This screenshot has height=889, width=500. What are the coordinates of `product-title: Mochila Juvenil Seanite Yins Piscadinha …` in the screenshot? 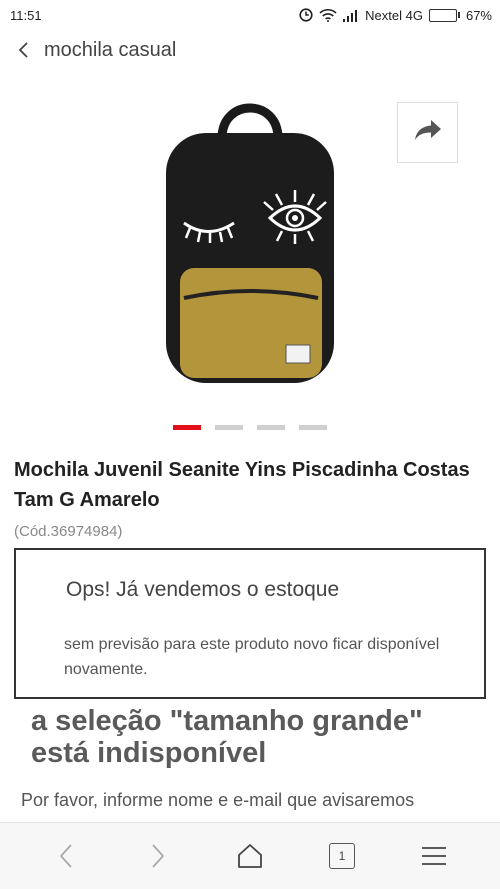 It's located at (242, 485).